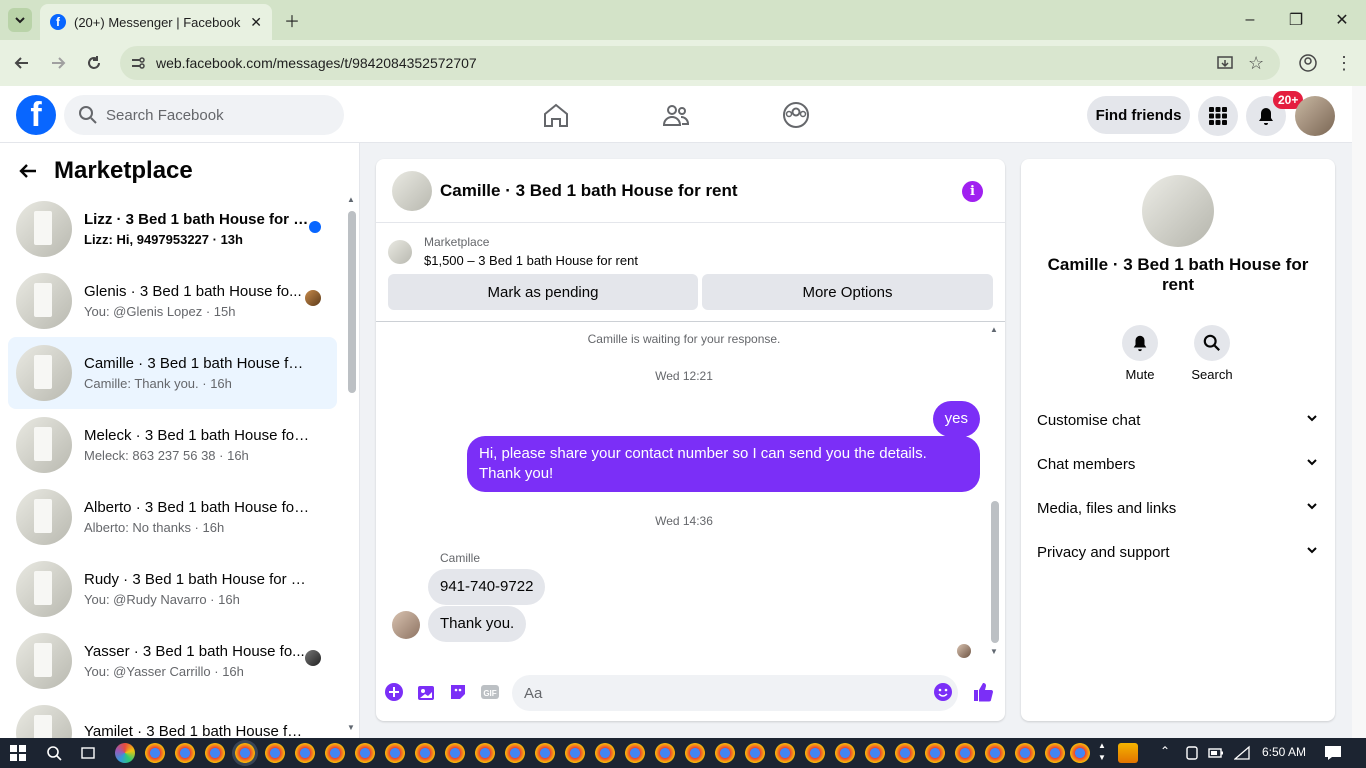 Image resolution: width=1366 pixels, height=768 pixels. I want to click on window-close-icon: ✕, so click(1342, 20).